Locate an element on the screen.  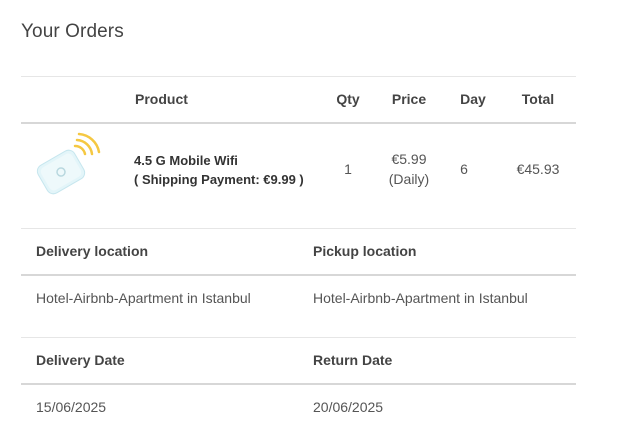
table-top-divider is located at coordinates (298, 76).